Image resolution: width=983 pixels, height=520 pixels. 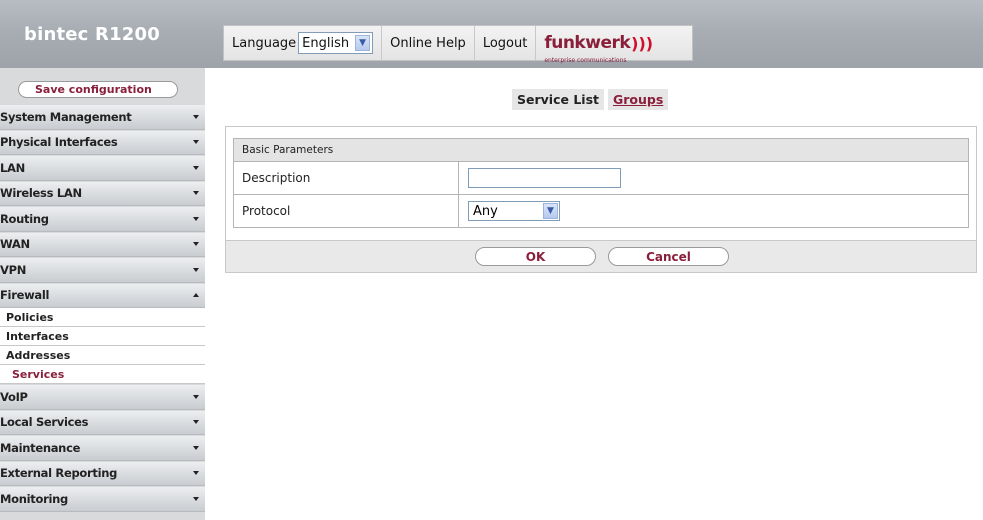 What do you see at coordinates (326, 43) in the screenshot?
I see `language-value: English` at bounding box center [326, 43].